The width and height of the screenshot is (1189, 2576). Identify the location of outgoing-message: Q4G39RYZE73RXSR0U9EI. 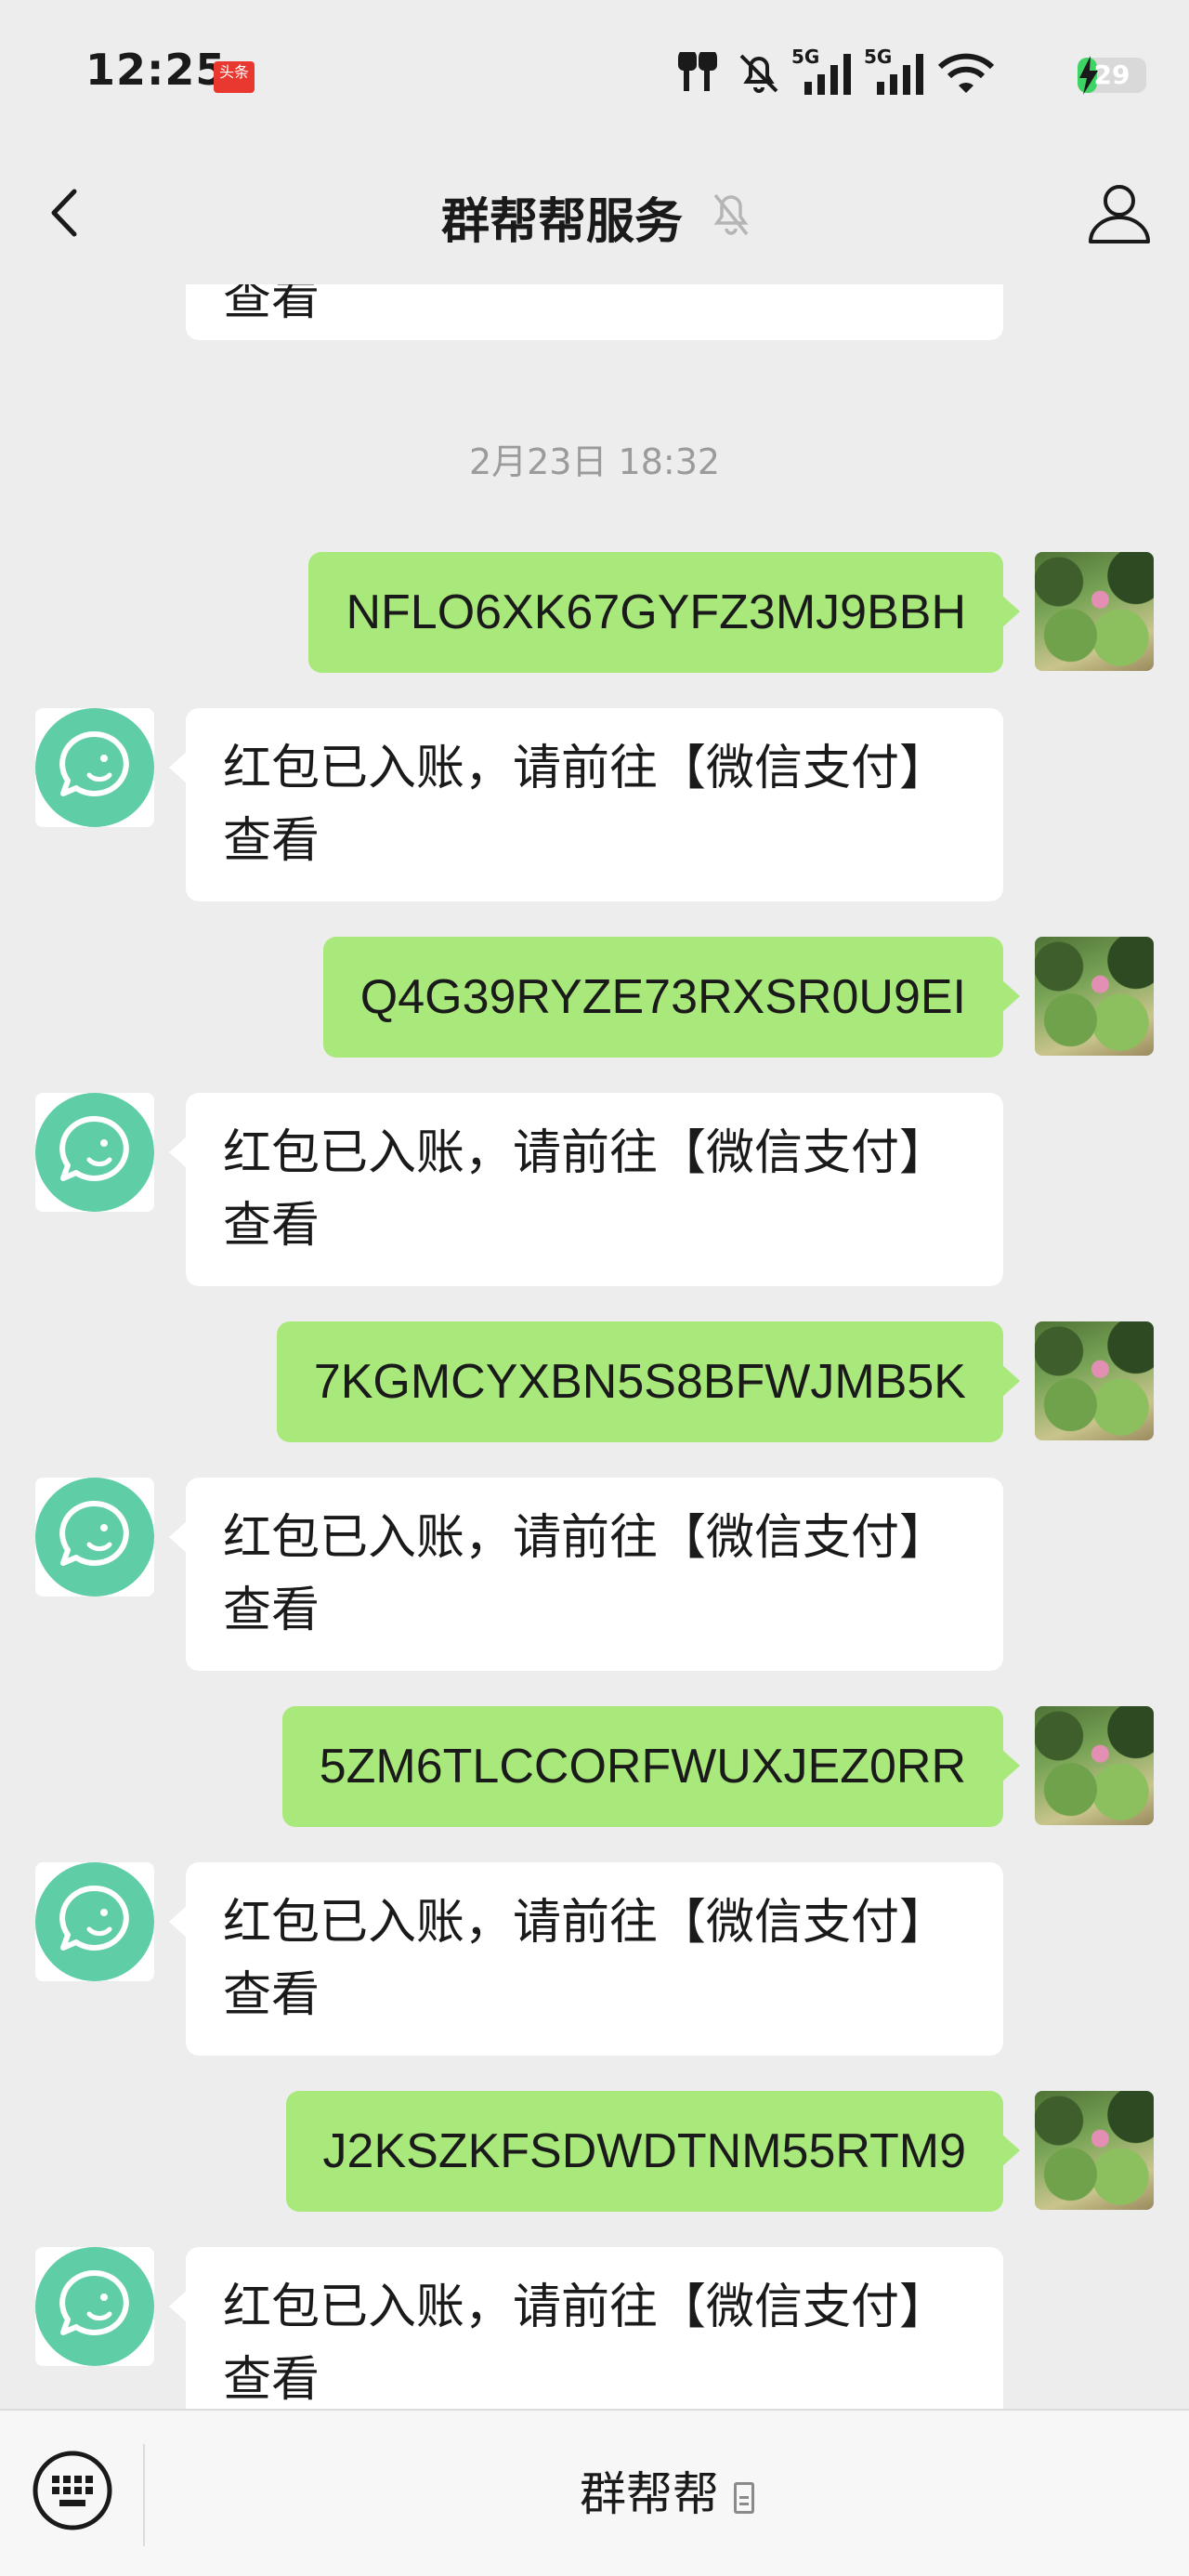
(672, 997).